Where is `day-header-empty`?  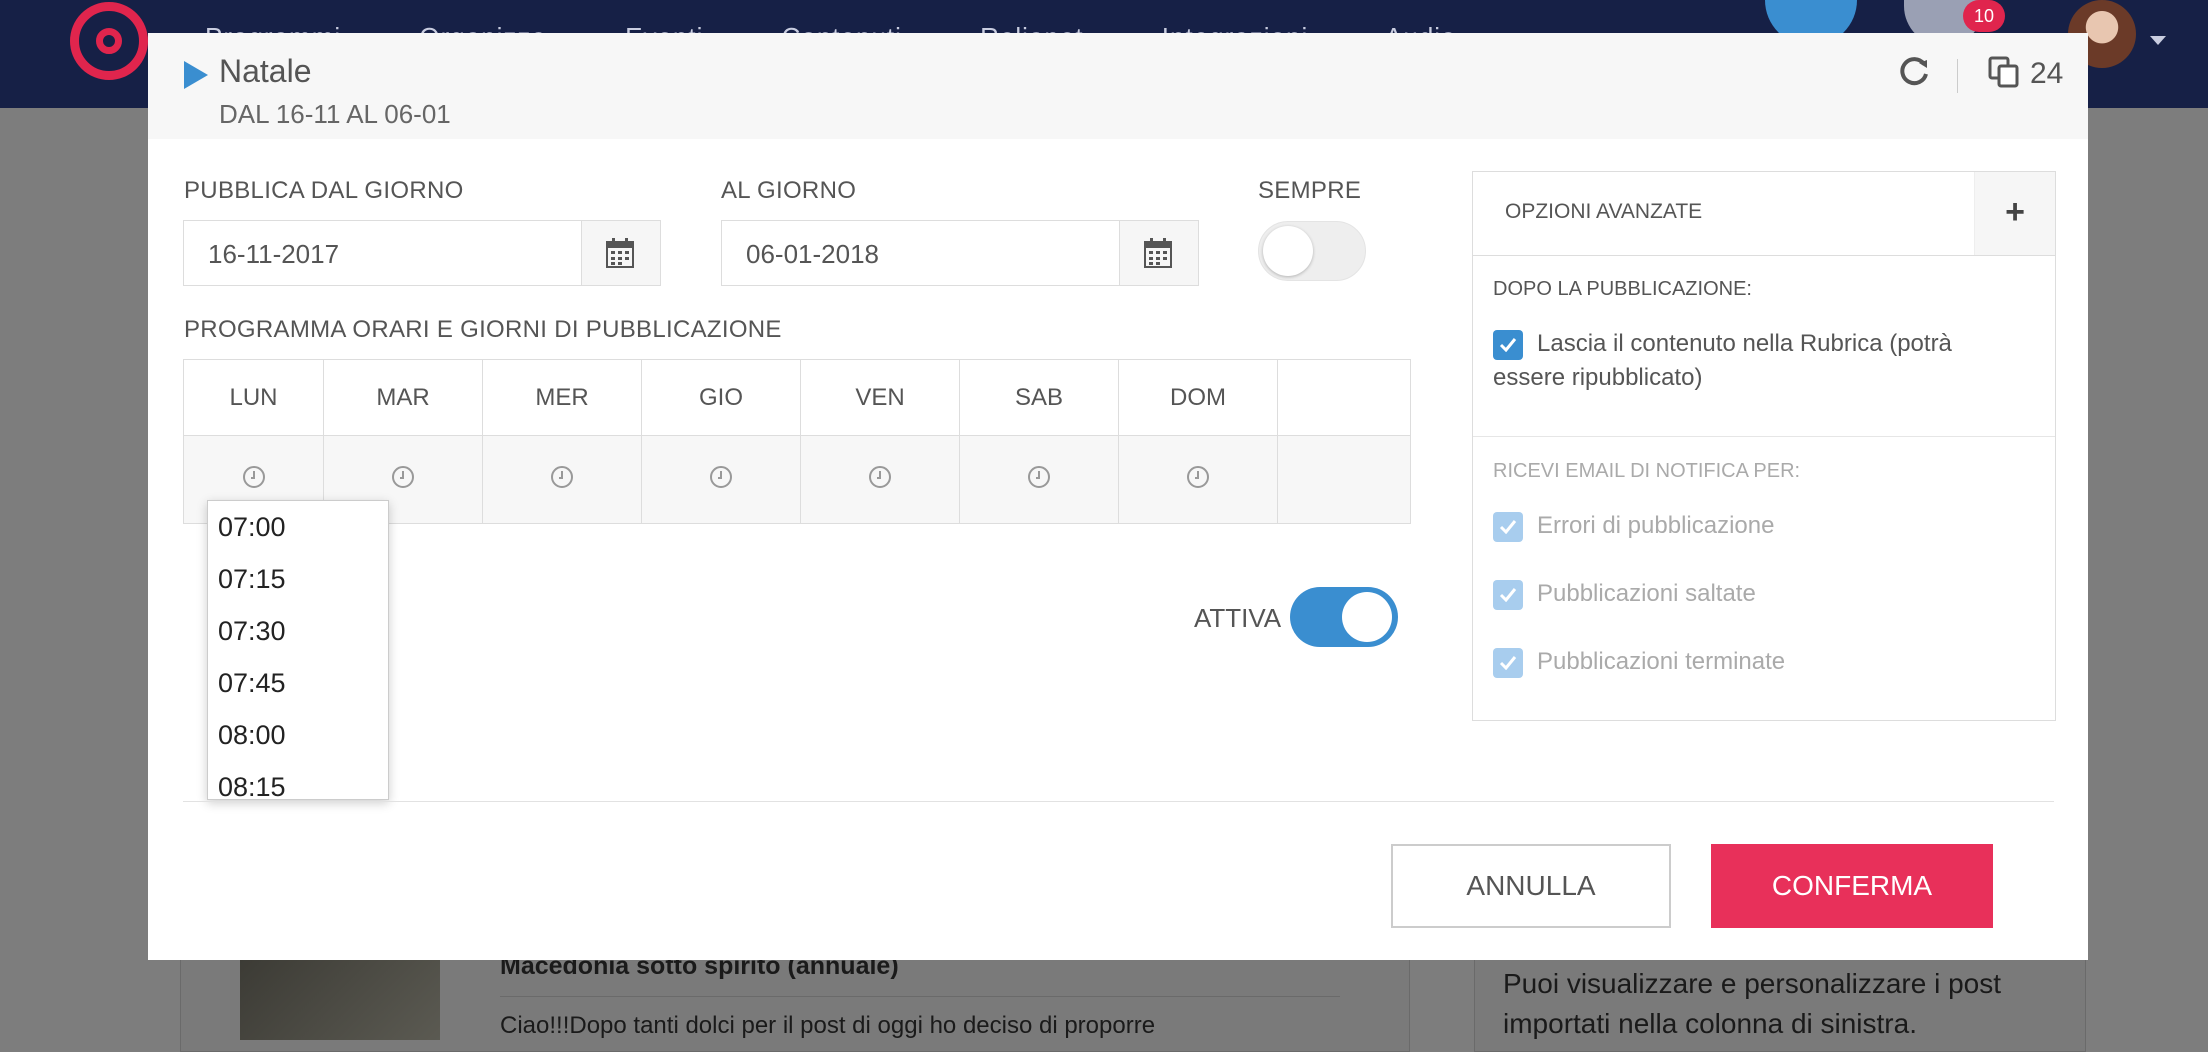
day-header-empty is located at coordinates (1344, 397).